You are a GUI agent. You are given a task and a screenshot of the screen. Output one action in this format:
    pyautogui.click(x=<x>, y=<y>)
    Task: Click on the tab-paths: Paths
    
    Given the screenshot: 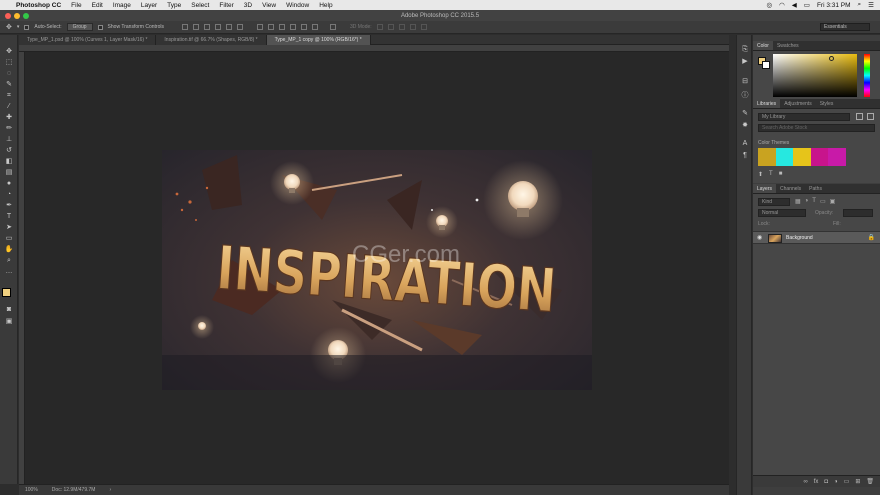 What is the action you would take?
    pyautogui.click(x=815, y=188)
    